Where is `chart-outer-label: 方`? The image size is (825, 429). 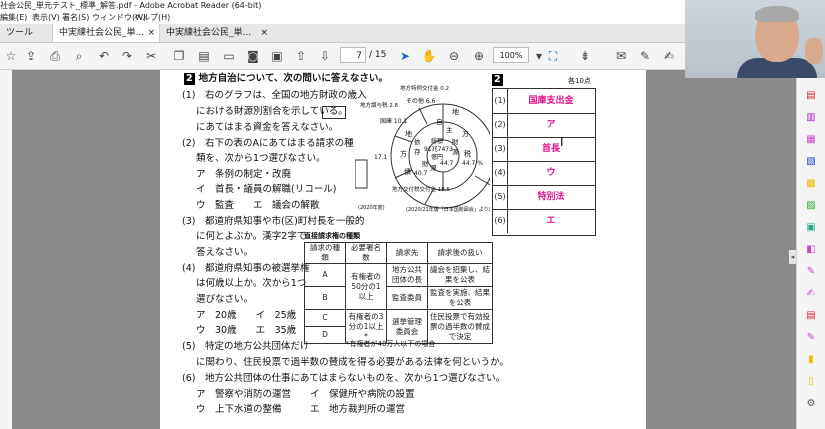 chart-outer-label: 方 is located at coordinates (403, 154).